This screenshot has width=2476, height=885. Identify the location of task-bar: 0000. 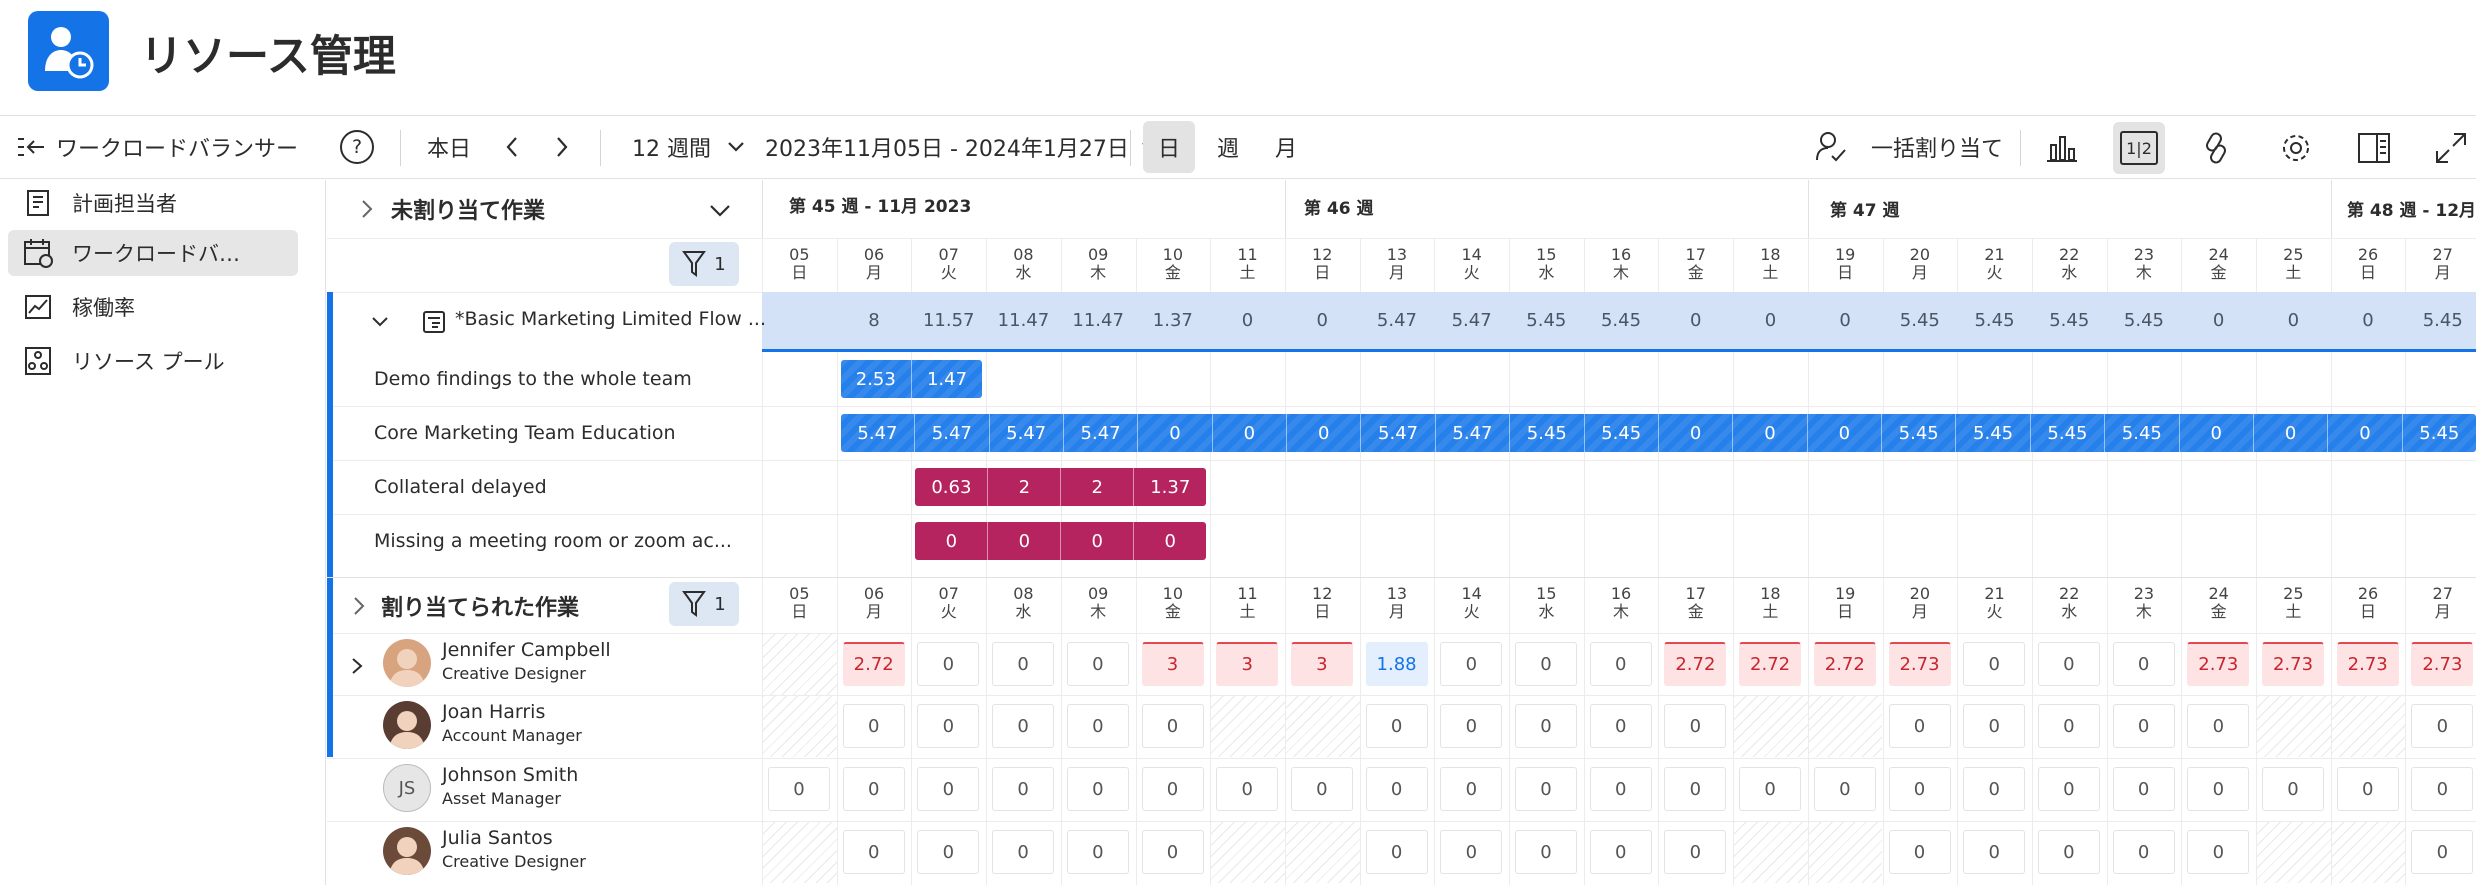
(1061, 541).